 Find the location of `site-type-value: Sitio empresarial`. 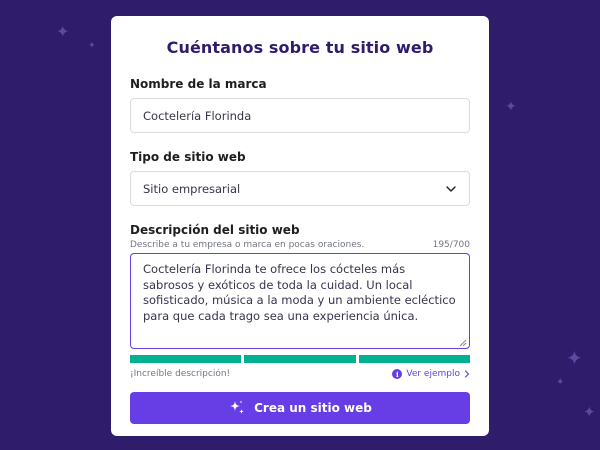

site-type-value: Sitio empresarial is located at coordinates (192, 188).